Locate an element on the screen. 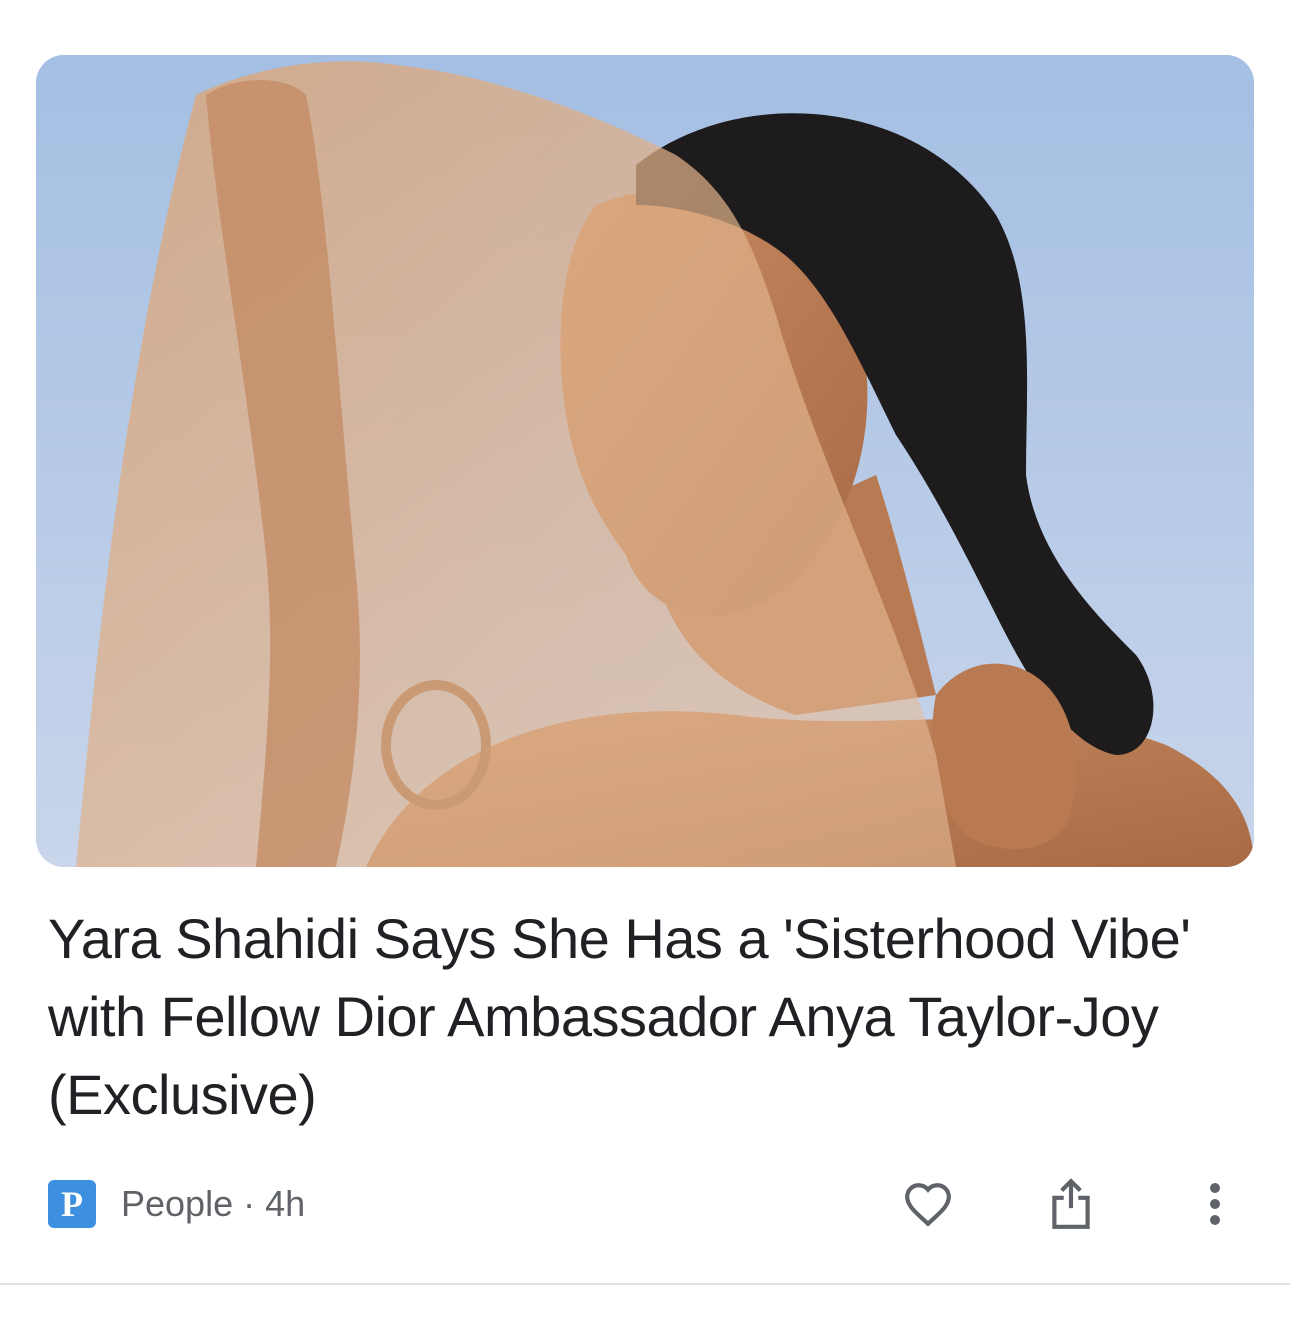 The height and width of the screenshot is (1318, 1290). more-options-button is located at coordinates (1215, 1206).